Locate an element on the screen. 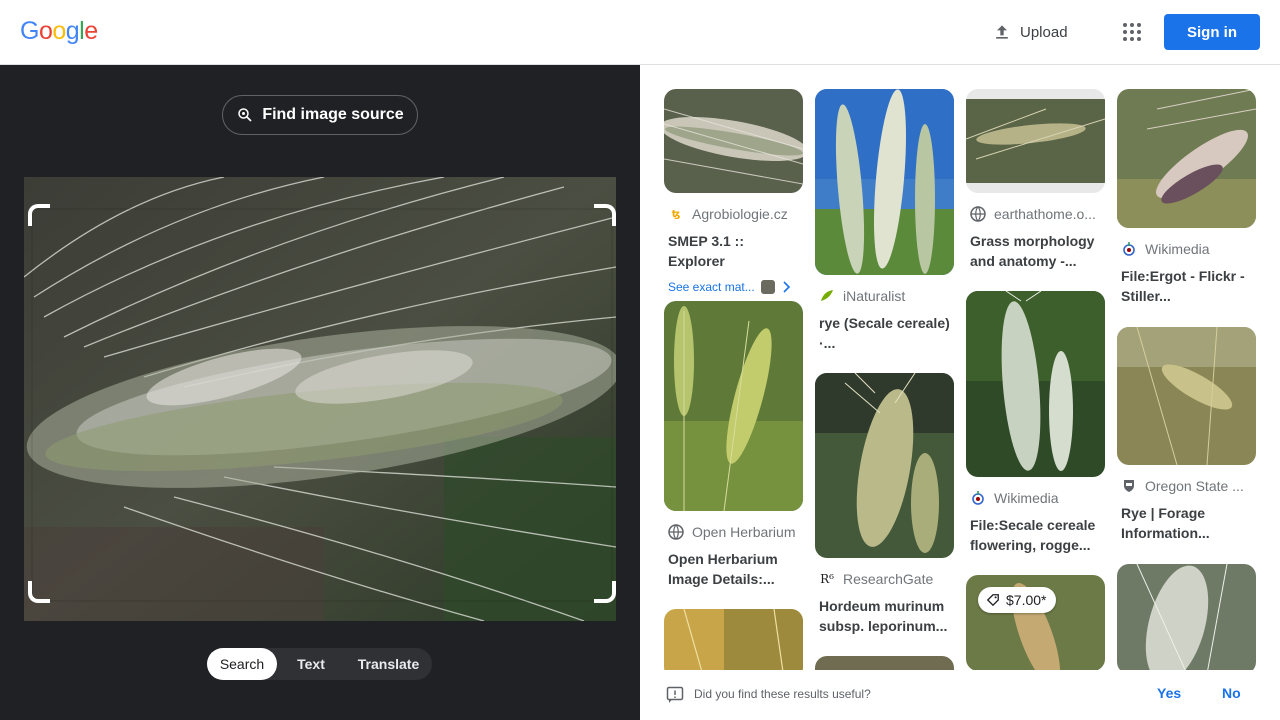 The width and height of the screenshot is (1280, 720). upload-icon is located at coordinates (1002, 32).